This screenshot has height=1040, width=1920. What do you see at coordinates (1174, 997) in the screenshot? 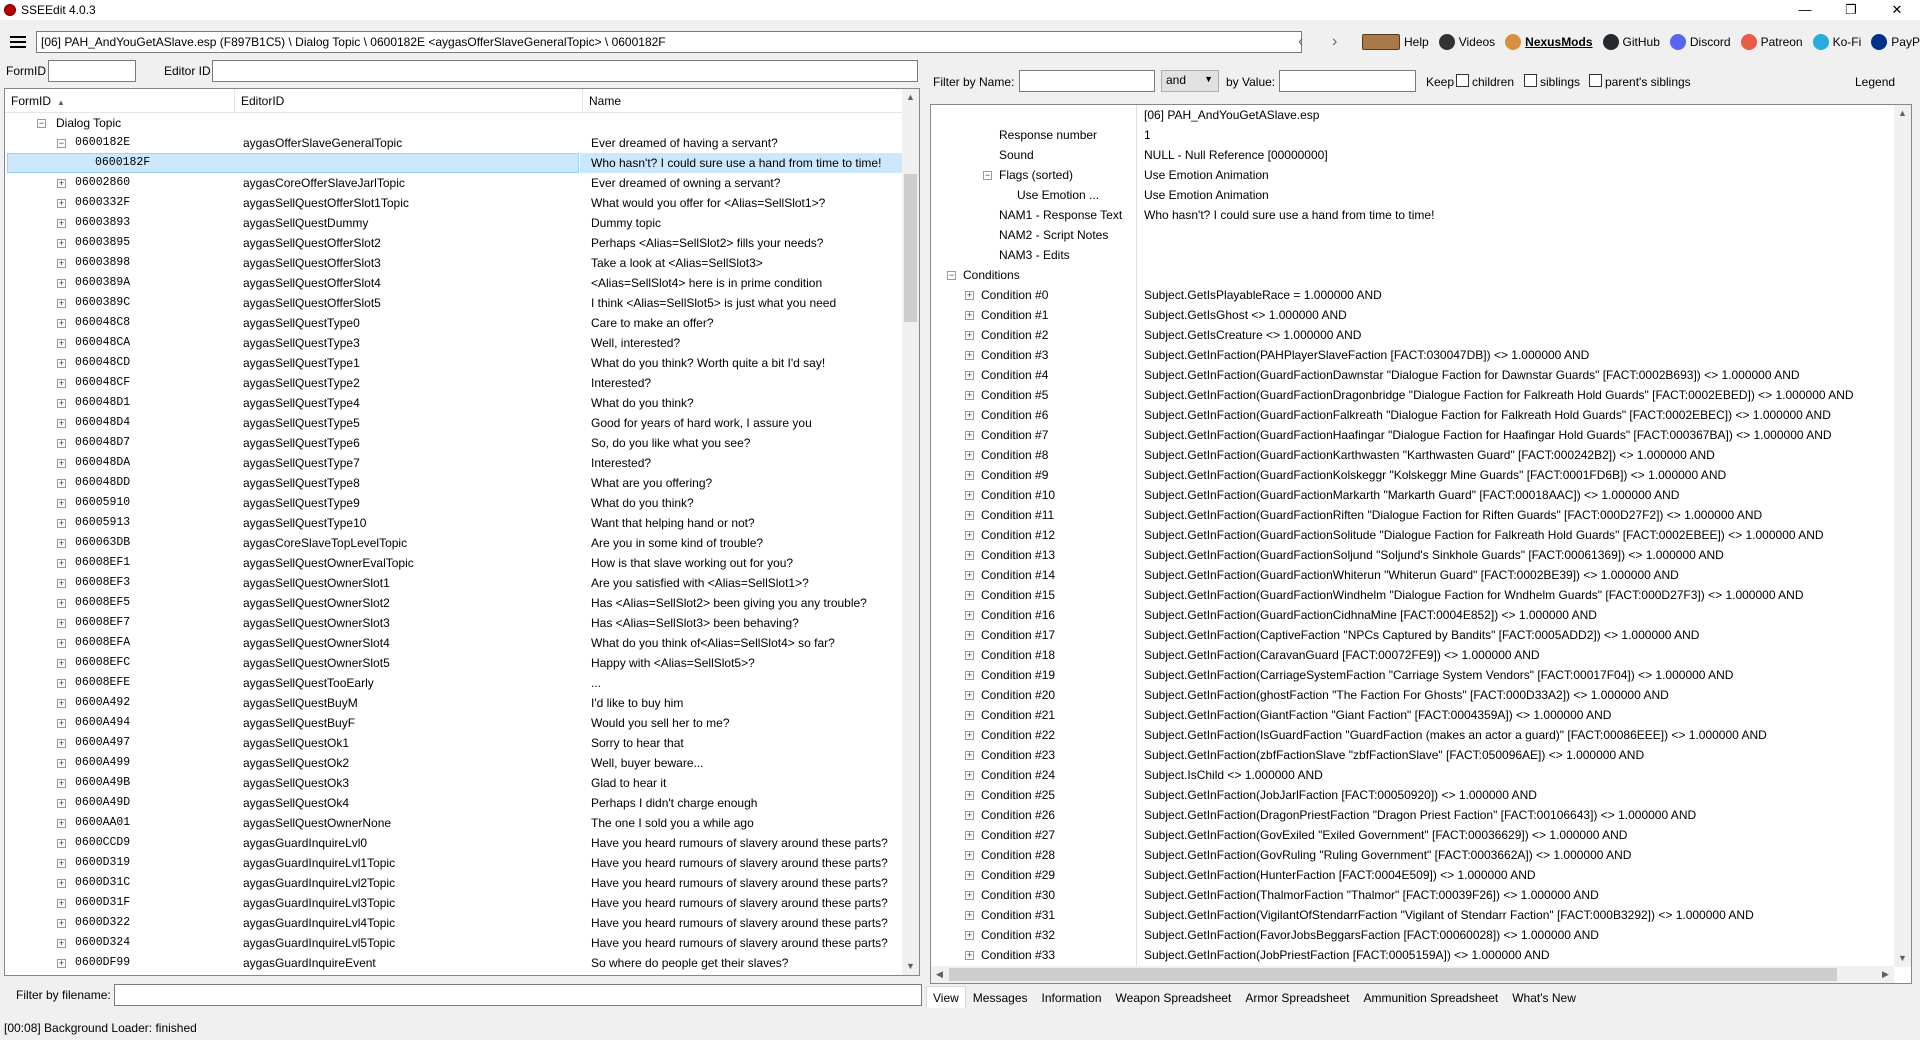
I see `tab-weapon-spreadsheet: Weapon Spreadsheet` at bounding box center [1174, 997].